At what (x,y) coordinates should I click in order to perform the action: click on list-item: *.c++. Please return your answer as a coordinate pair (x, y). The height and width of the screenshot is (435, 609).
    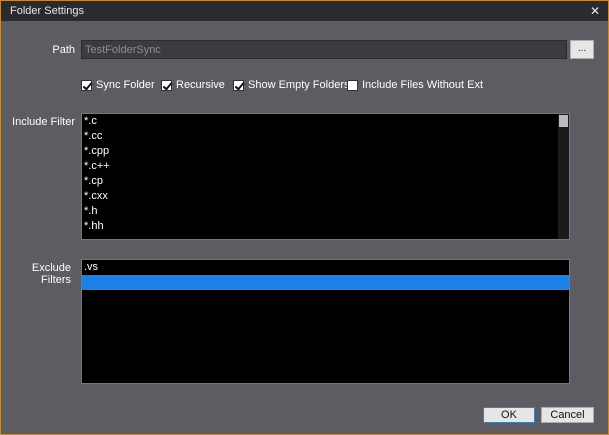
    Looking at the image, I should click on (325, 166).